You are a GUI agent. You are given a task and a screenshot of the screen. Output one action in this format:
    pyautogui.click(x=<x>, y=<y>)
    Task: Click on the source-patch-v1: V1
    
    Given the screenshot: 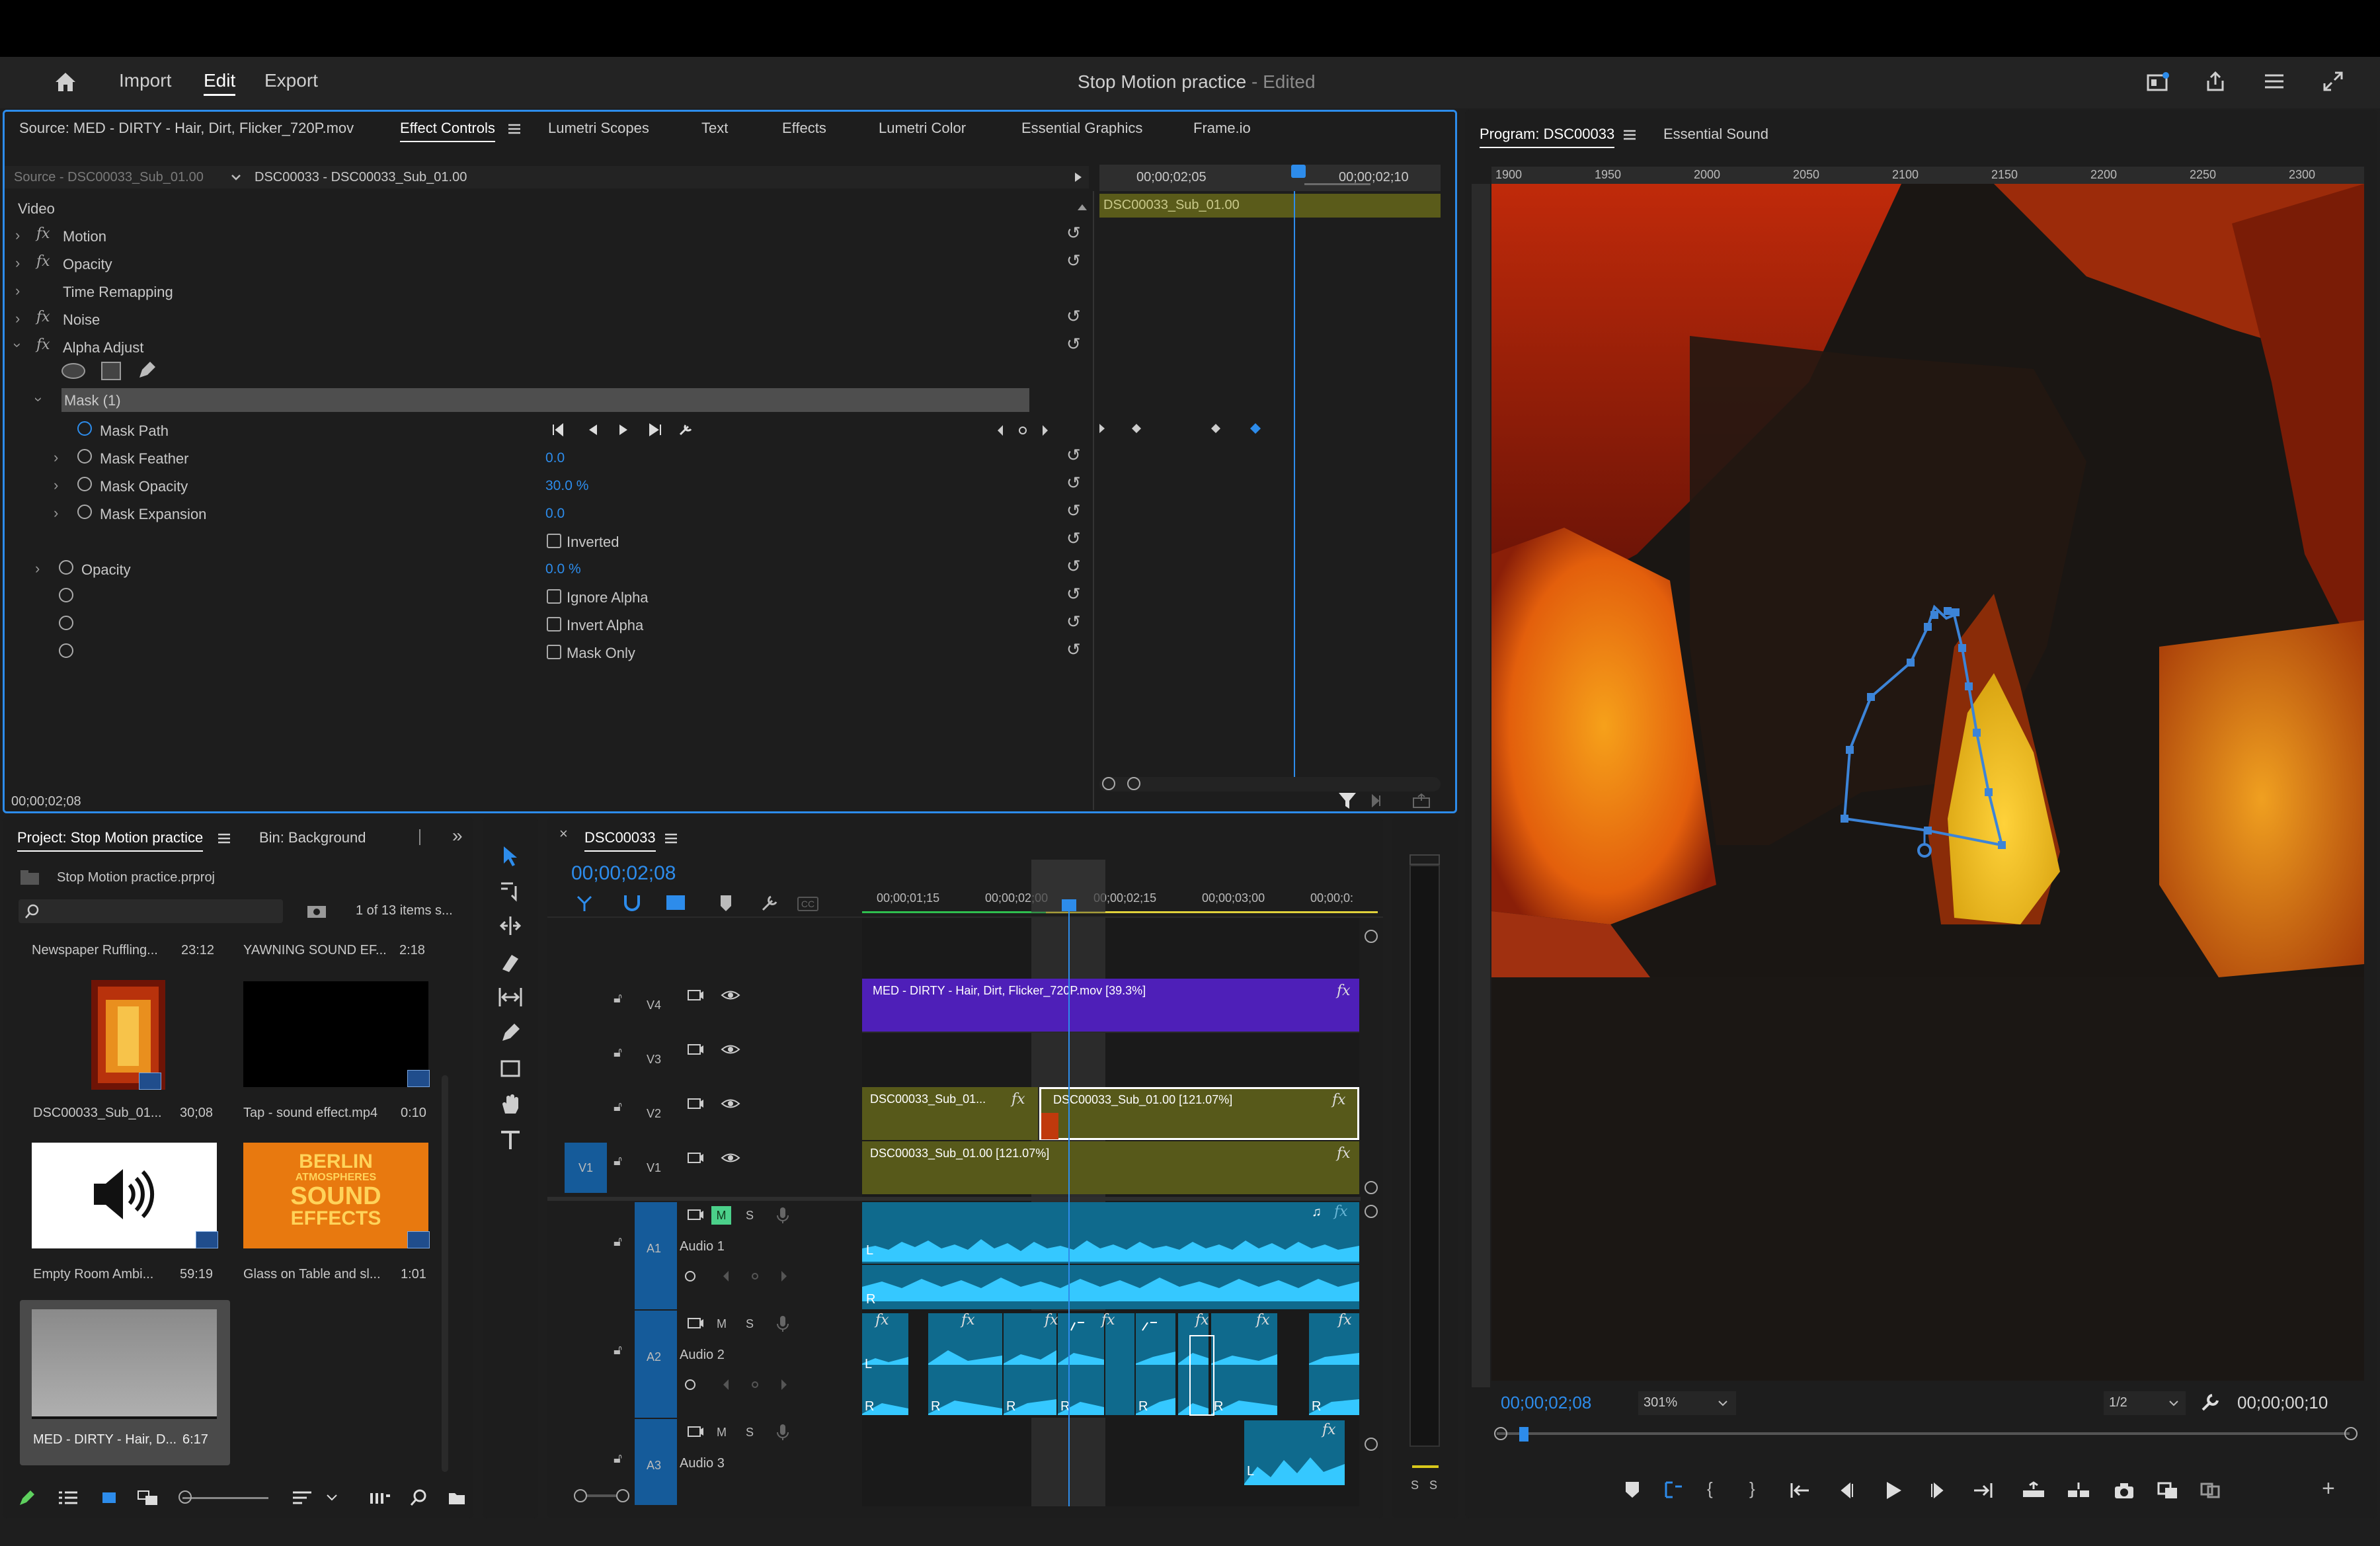 What is the action you would take?
    pyautogui.click(x=586, y=1168)
    